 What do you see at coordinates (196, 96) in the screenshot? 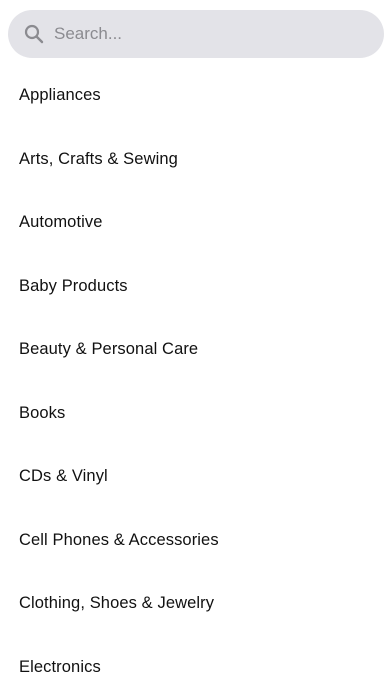
I see `category-item-appliances: Appliances` at bounding box center [196, 96].